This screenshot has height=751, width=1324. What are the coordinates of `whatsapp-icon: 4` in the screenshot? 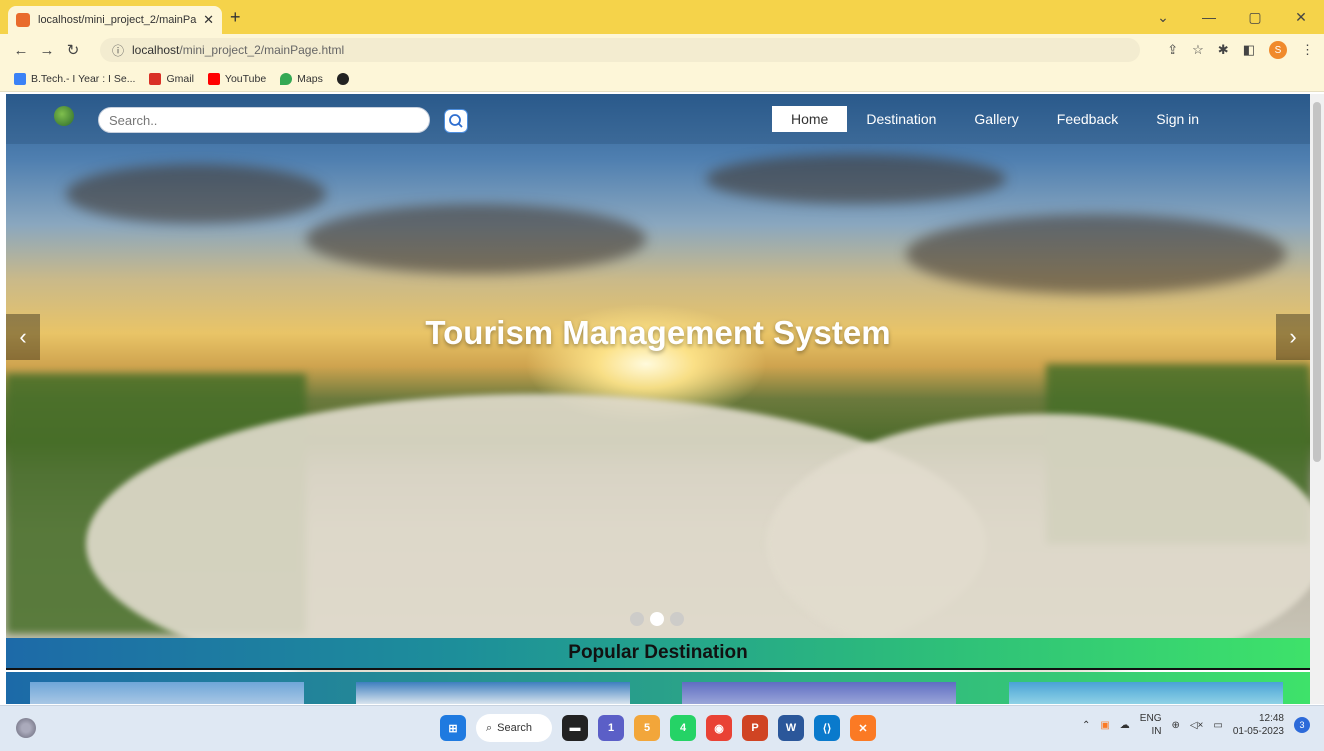 It's located at (683, 728).